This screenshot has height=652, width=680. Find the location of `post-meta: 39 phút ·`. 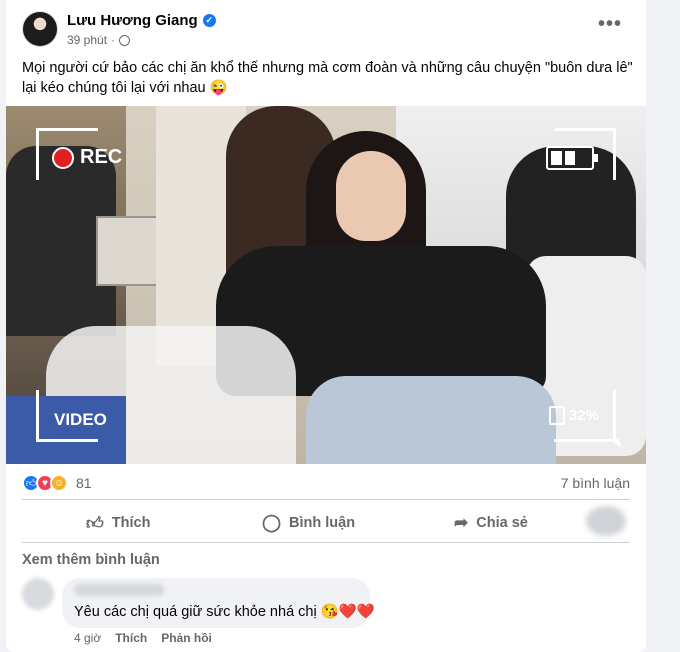

post-meta: 39 phút · is located at coordinates (99, 40).